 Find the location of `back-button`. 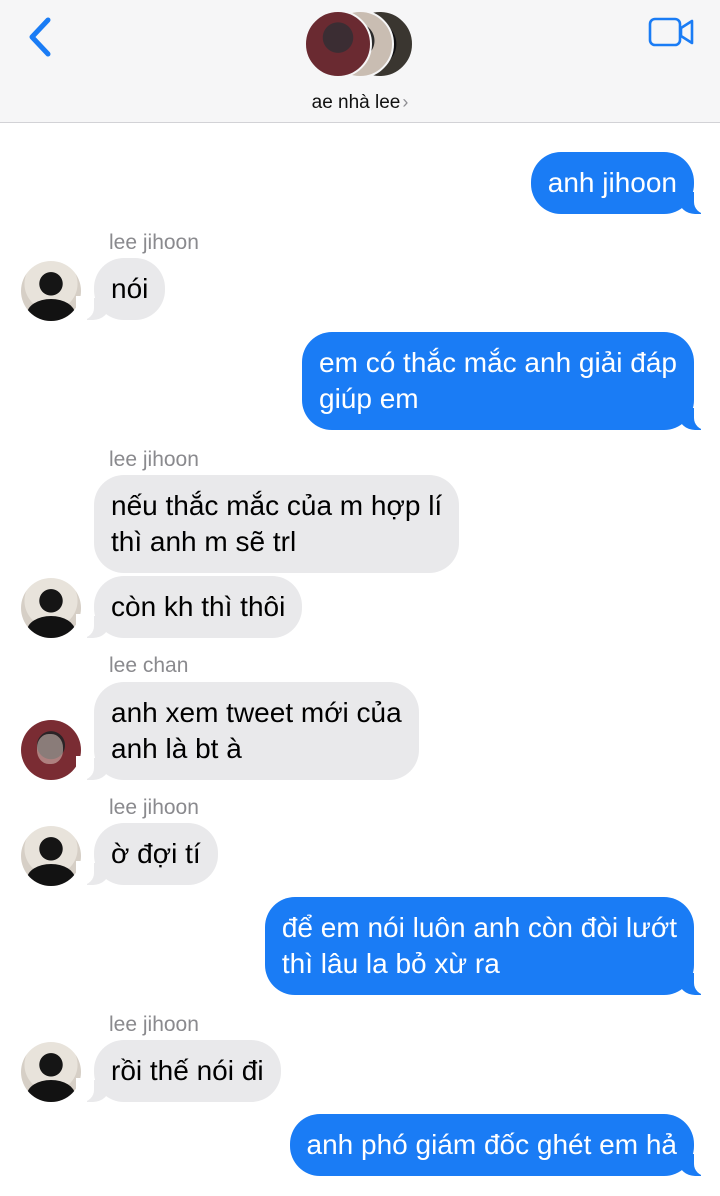

back-button is located at coordinates (41, 37).